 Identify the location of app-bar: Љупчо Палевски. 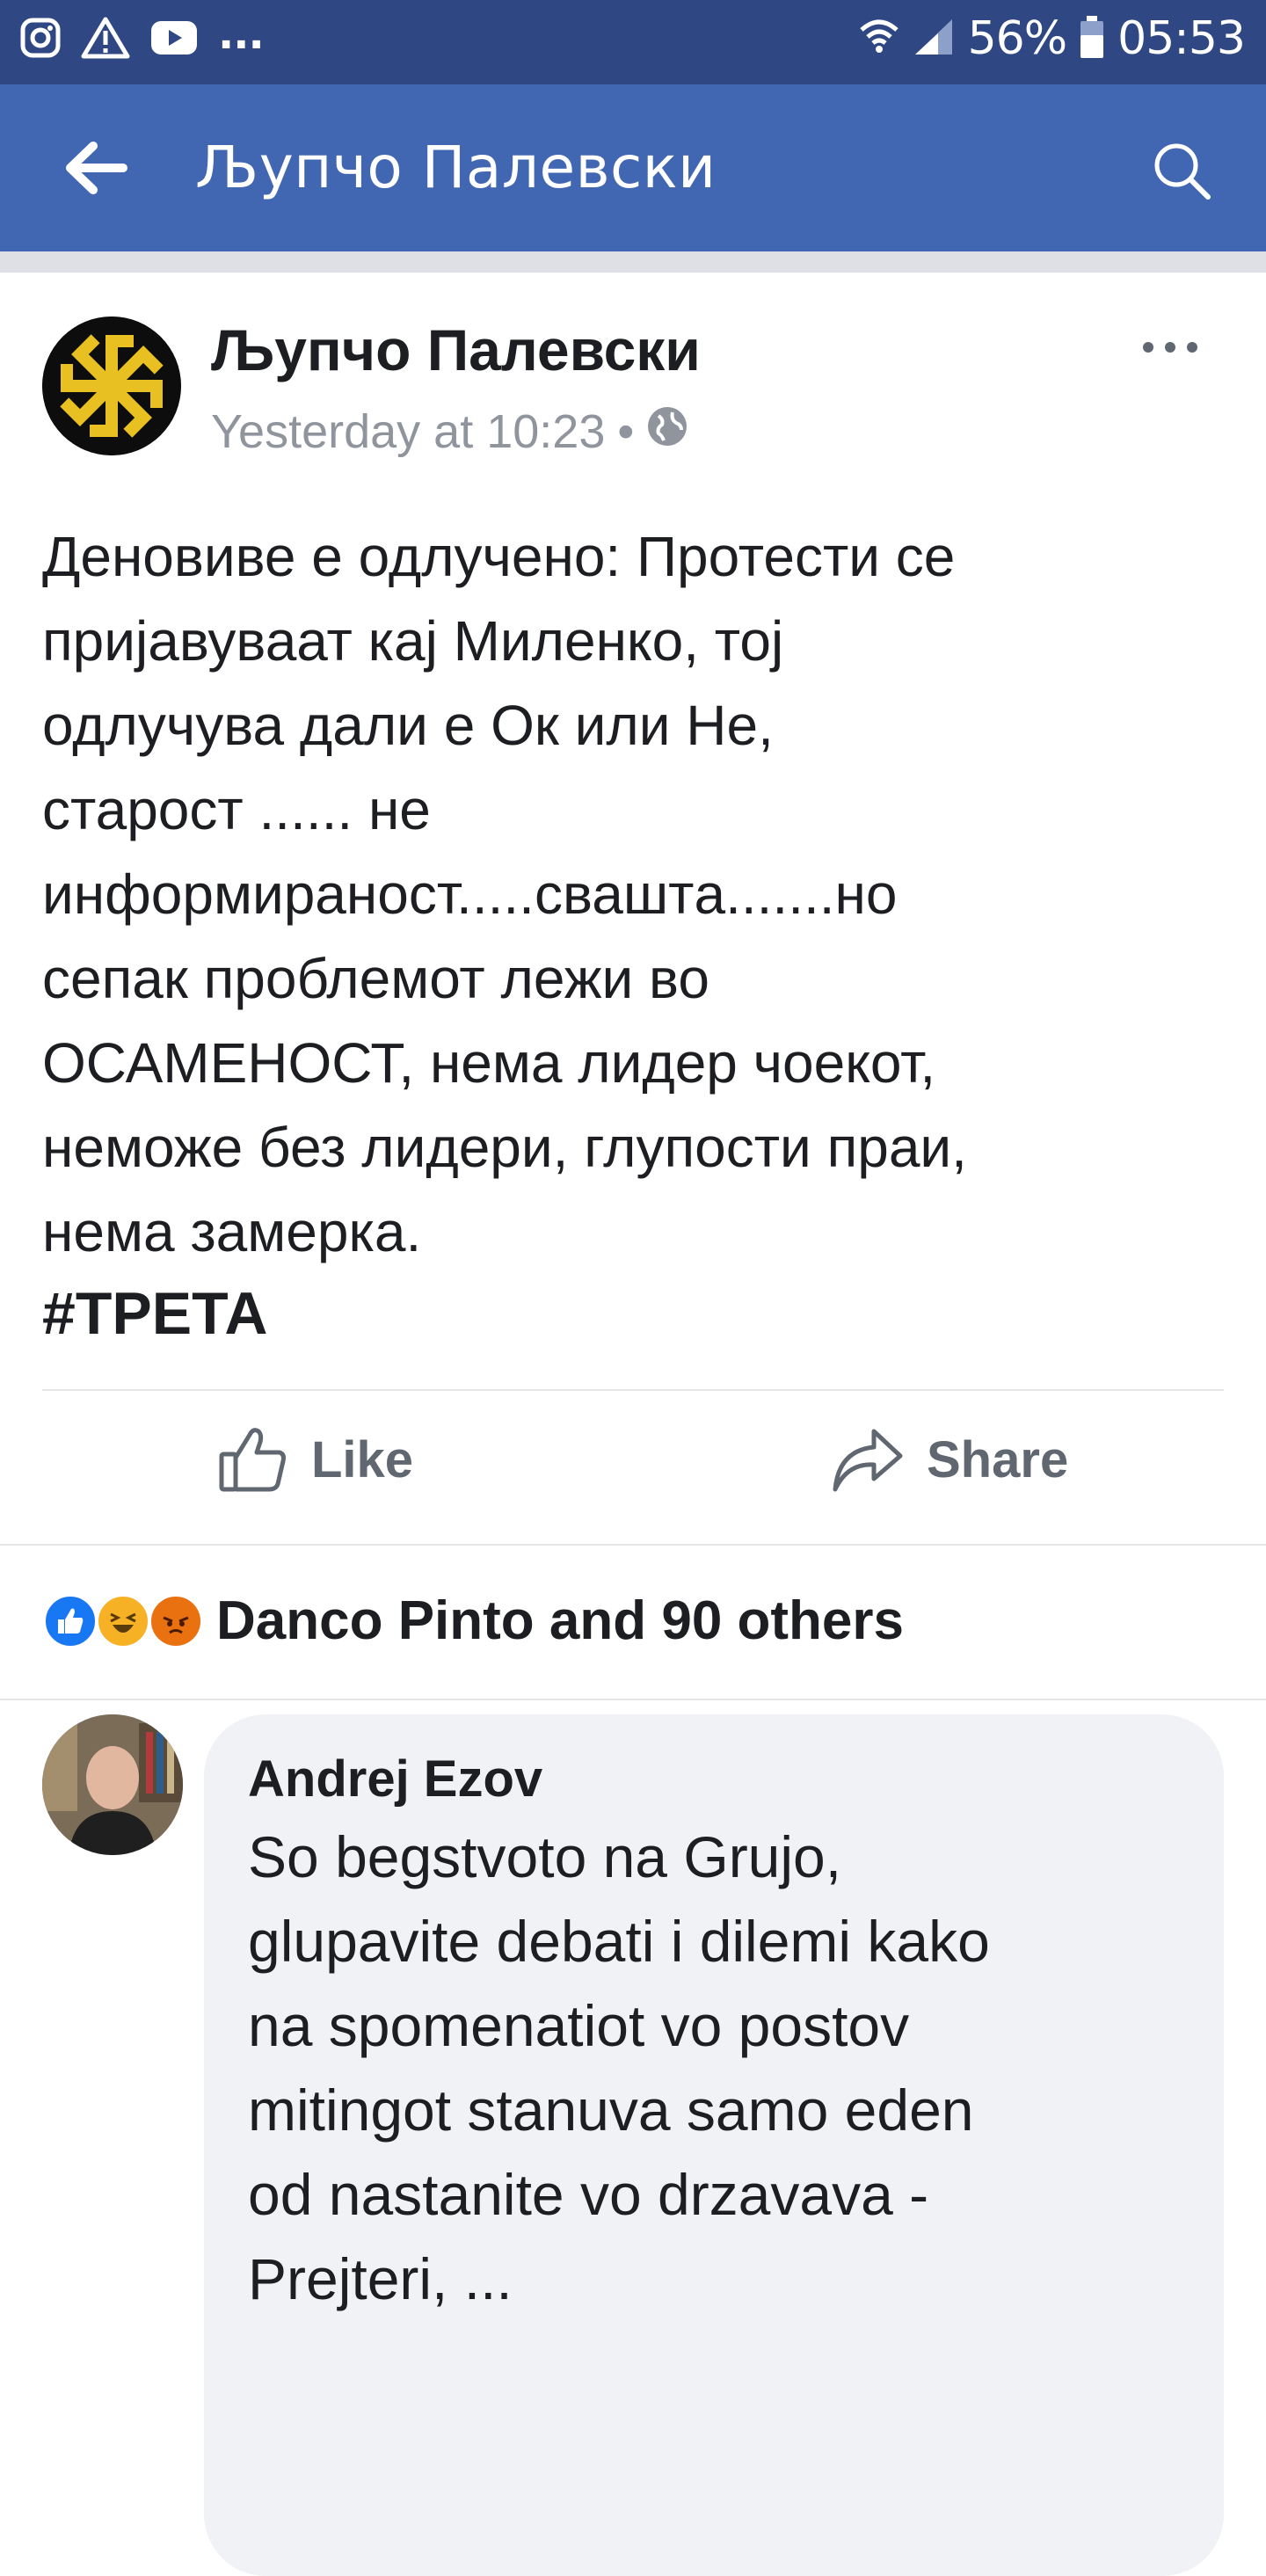
(633, 167).